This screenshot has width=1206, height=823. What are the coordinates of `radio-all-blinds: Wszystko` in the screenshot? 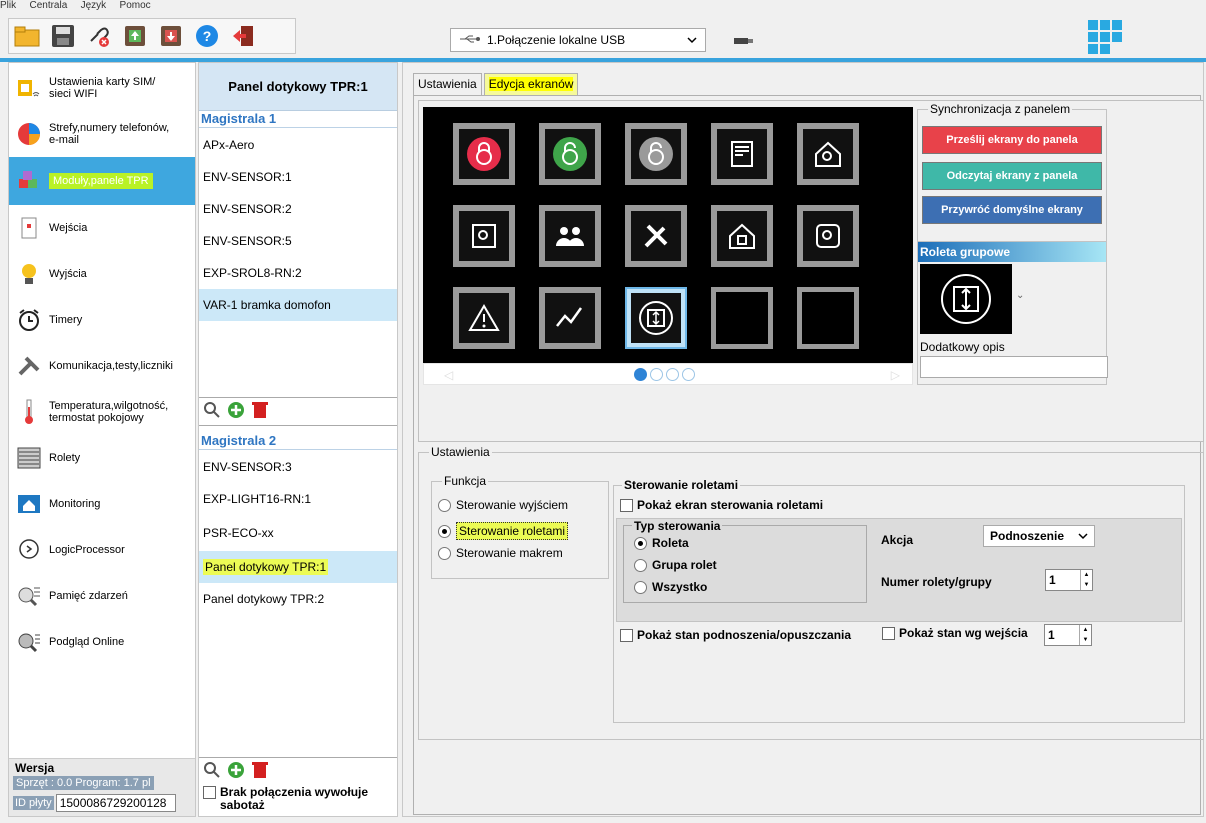 It's located at (670, 587).